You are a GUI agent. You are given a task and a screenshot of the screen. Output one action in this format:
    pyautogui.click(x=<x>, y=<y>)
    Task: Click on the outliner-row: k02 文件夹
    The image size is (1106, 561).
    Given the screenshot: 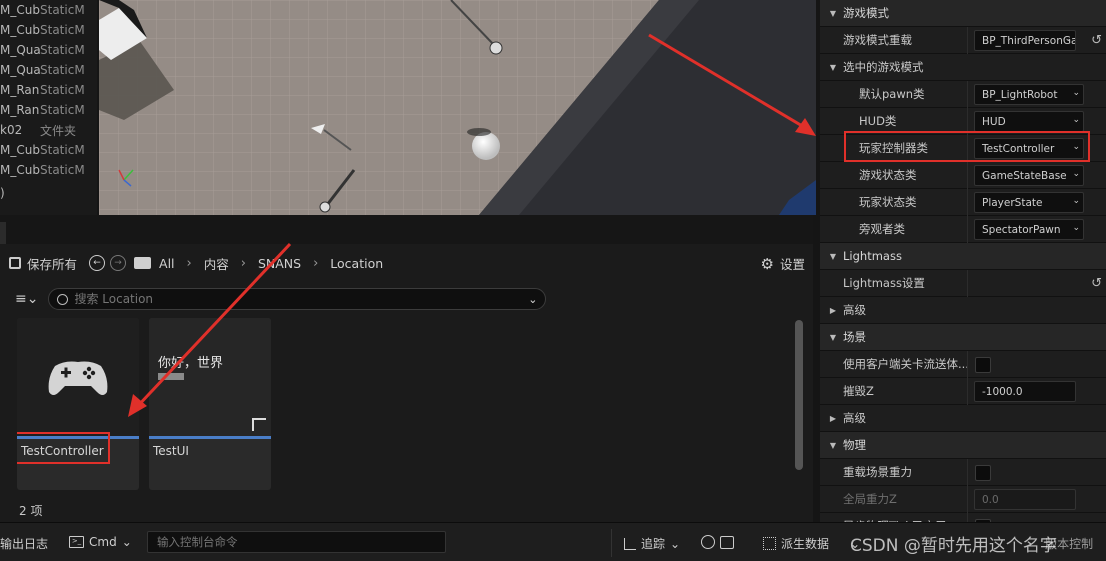 What is the action you would take?
    pyautogui.click(x=48, y=130)
    